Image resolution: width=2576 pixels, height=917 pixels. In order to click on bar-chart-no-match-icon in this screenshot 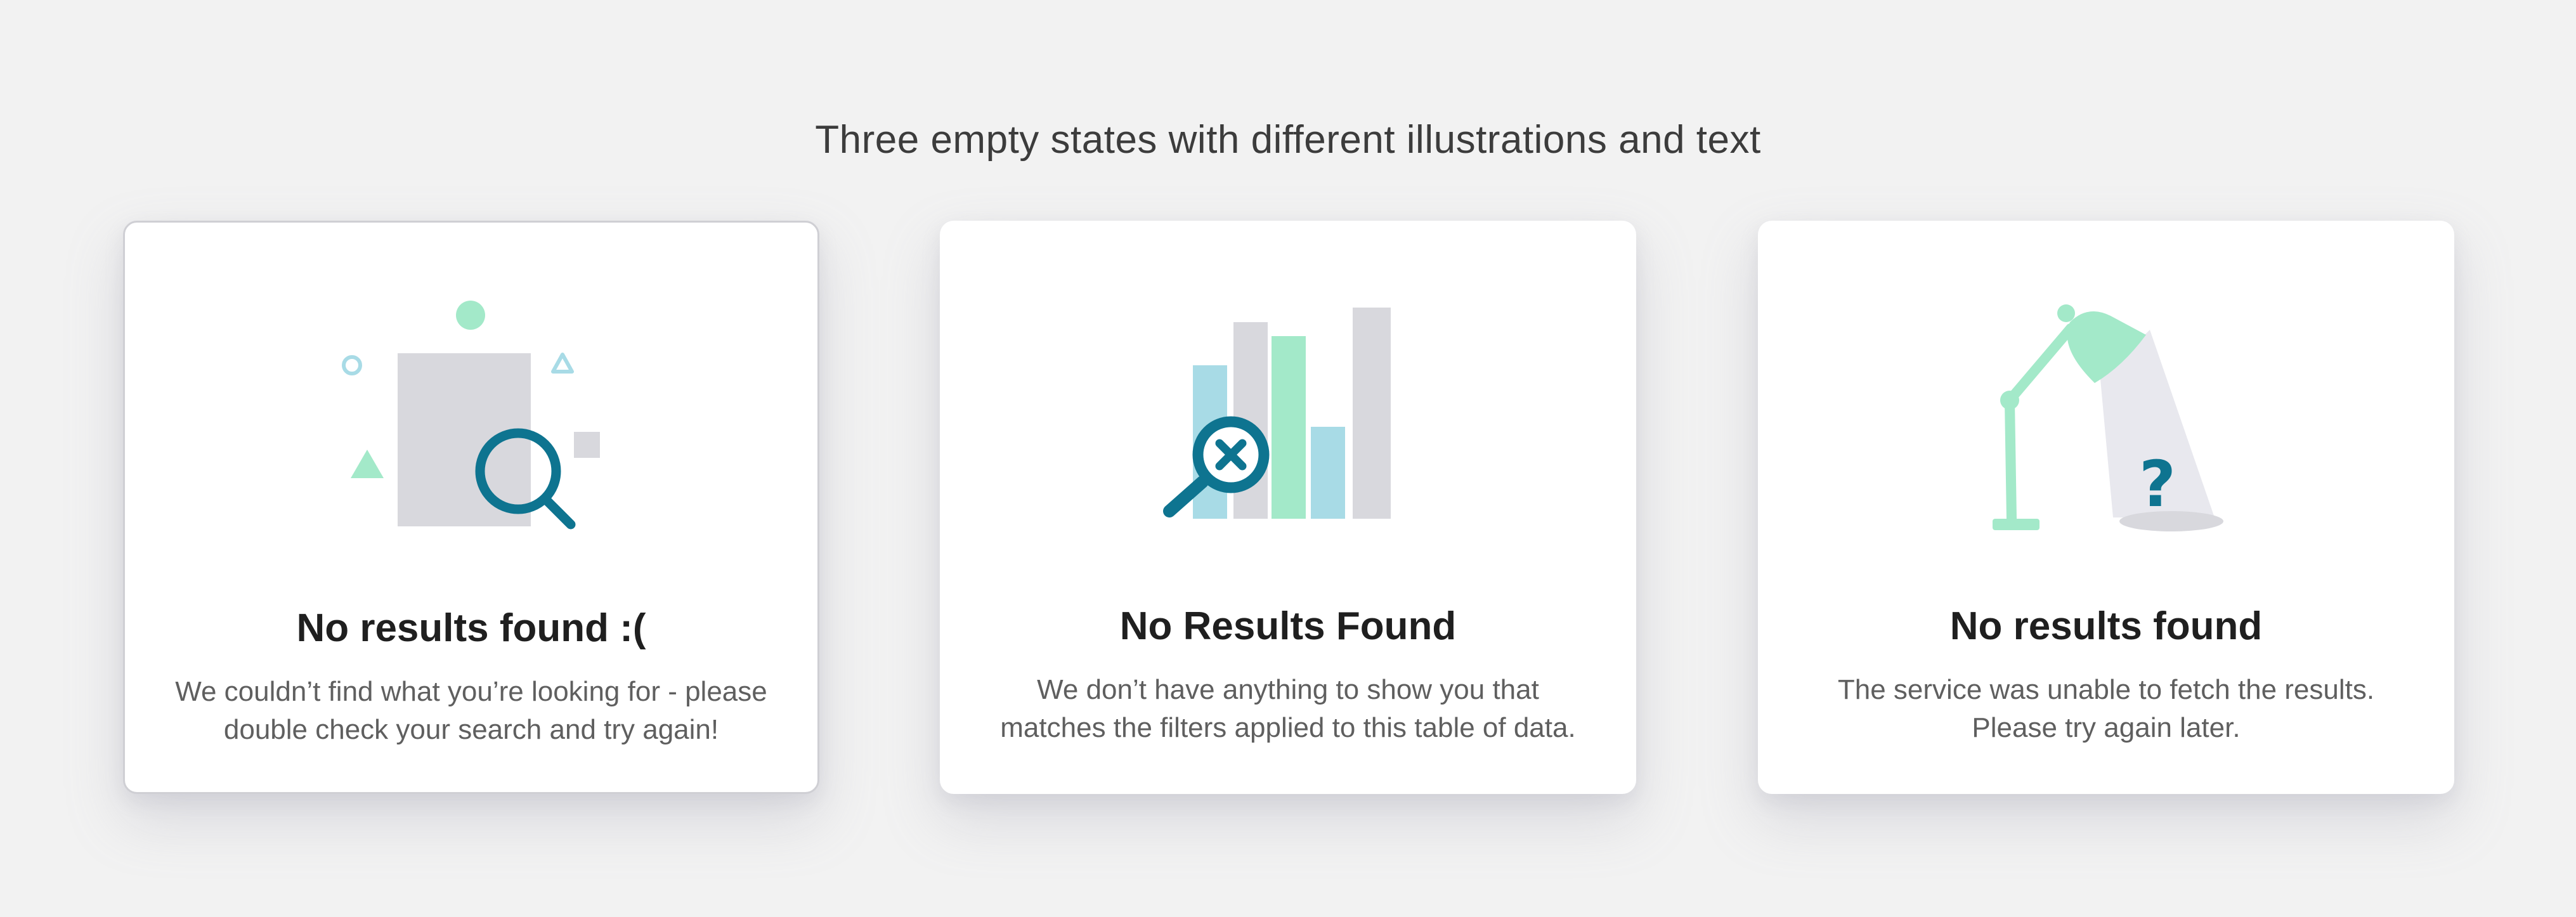, I will do `click(1288, 389)`.